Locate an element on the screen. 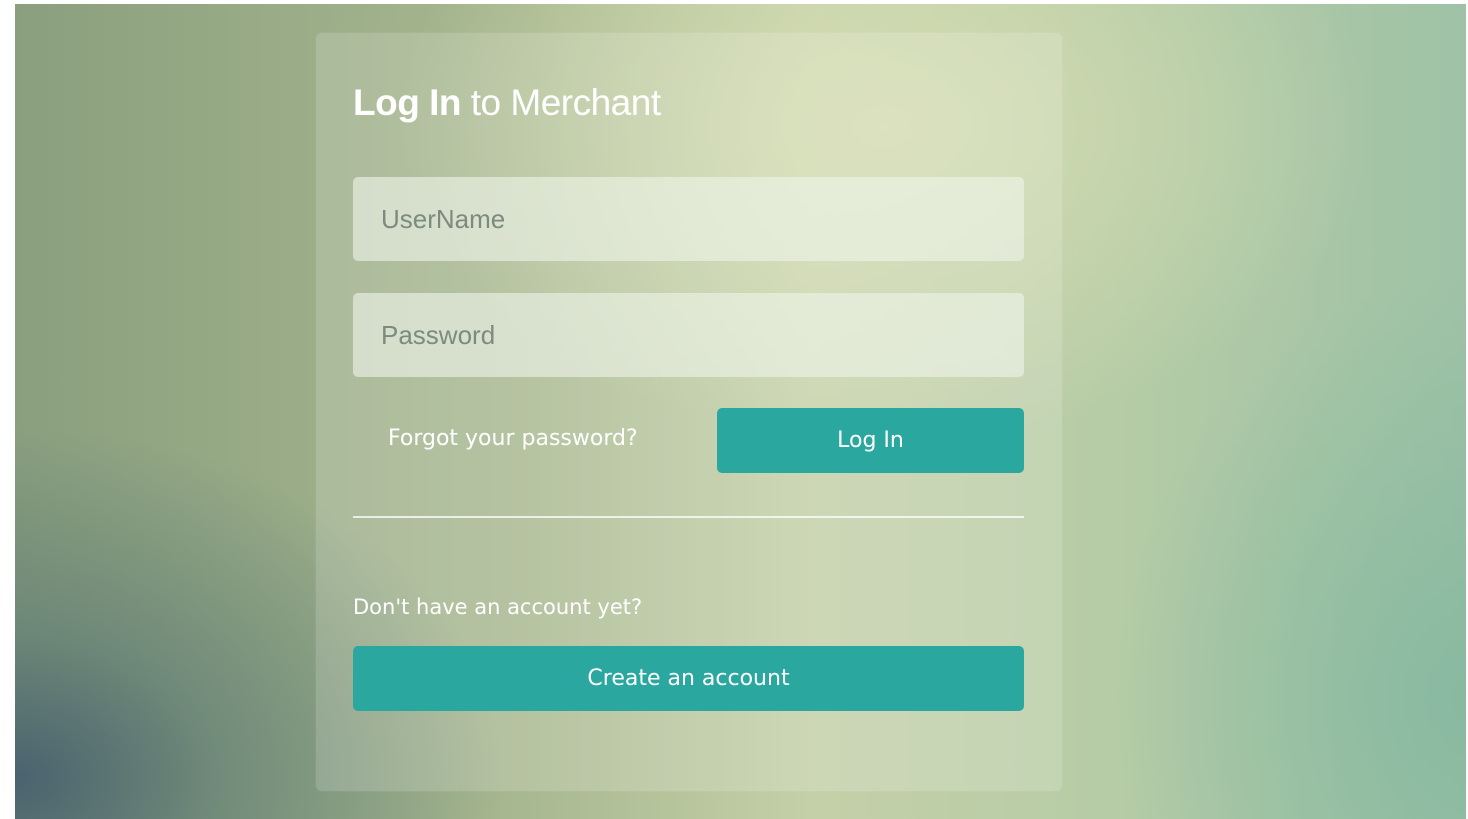  title-strong: Log In is located at coordinates (407, 102).